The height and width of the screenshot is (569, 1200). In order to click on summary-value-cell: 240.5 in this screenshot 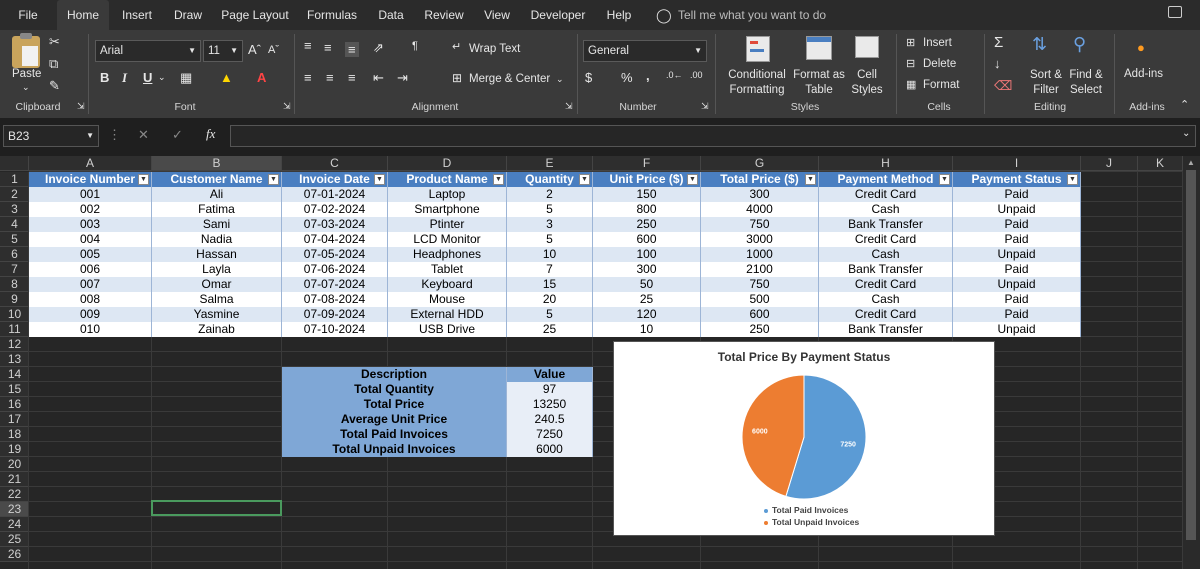, I will do `click(550, 419)`.